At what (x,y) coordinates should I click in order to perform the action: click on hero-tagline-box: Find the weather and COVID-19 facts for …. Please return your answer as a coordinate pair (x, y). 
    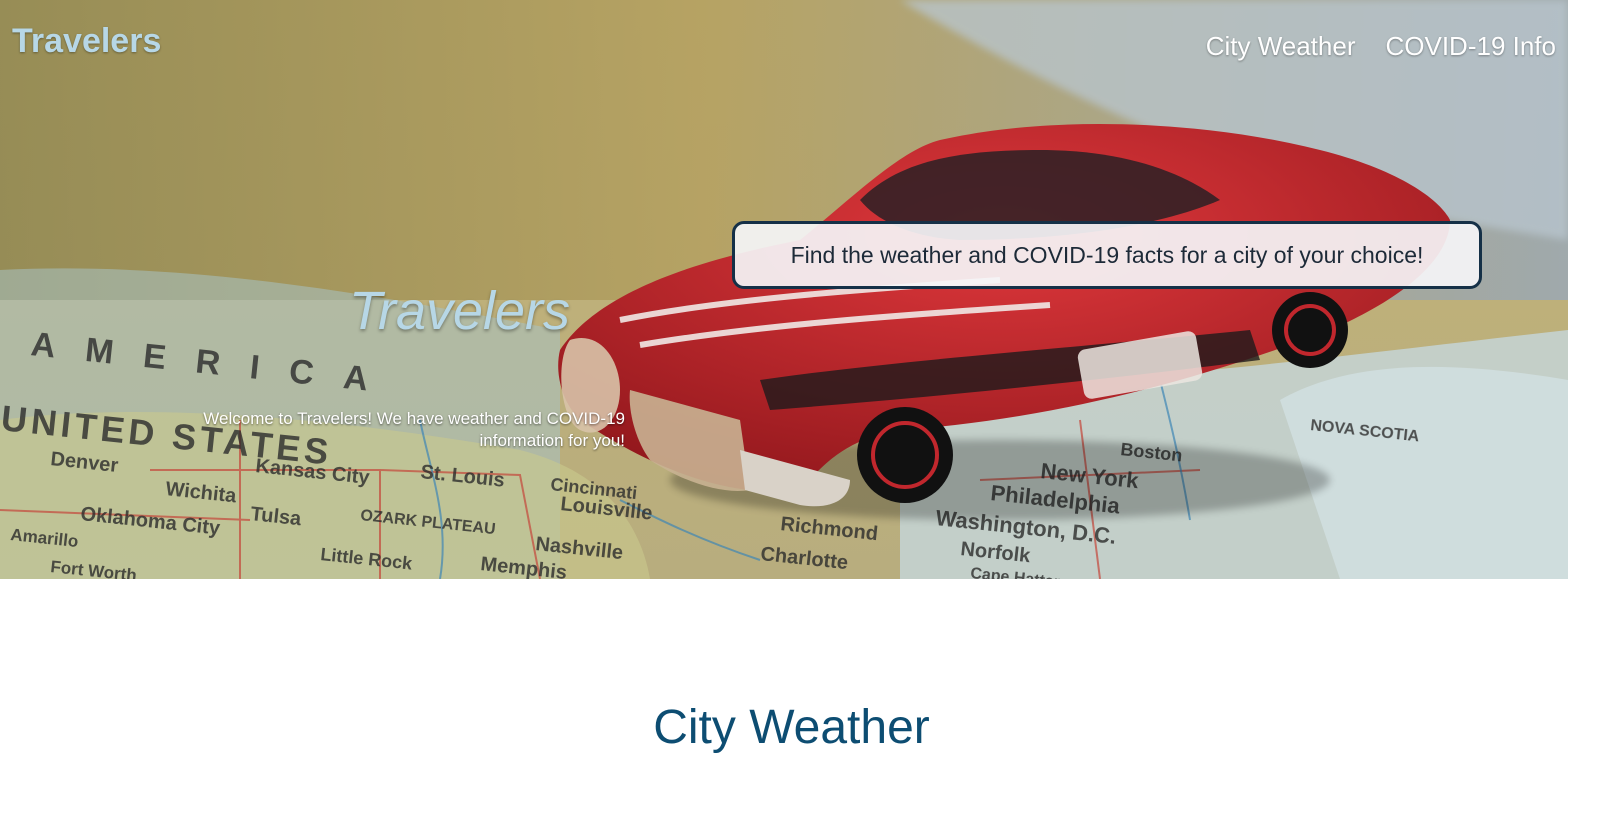
    Looking at the image, I should click on (1107, 255).